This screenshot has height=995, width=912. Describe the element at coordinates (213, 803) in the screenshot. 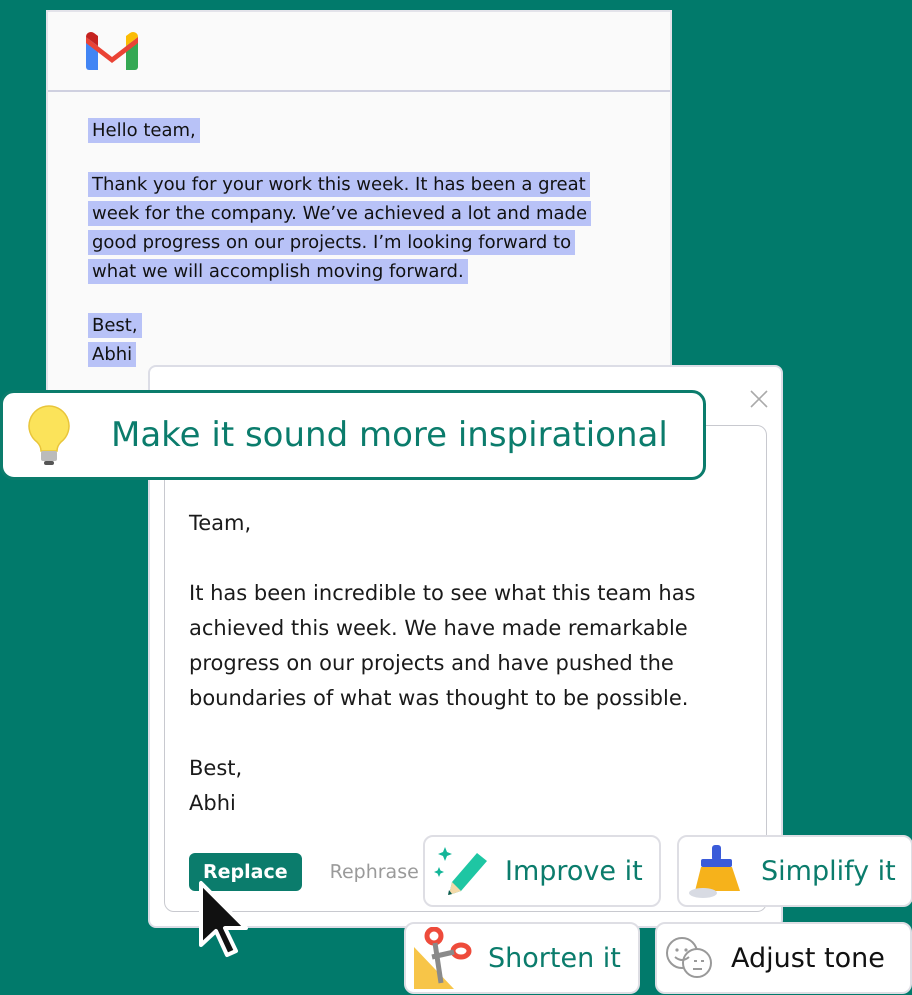

I see `result-text-line: Abhi` at that location.